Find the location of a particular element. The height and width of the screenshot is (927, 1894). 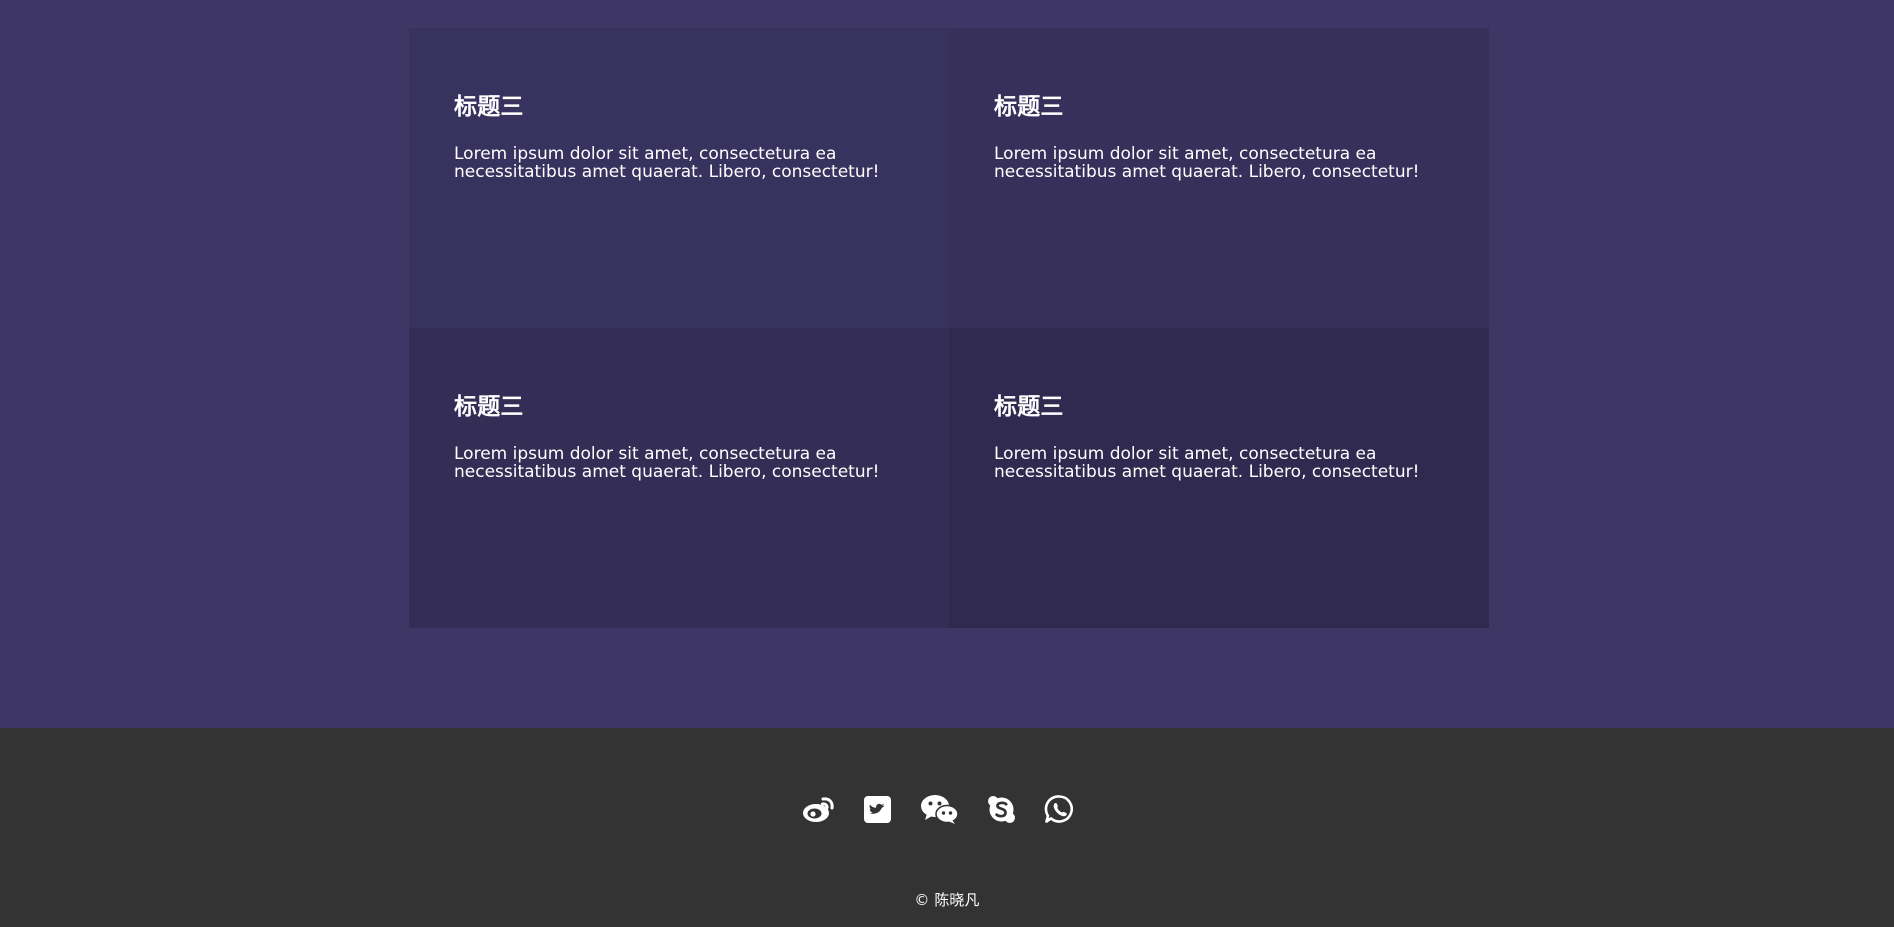

whatsapp-icon is located at coordinates (1059, 811).